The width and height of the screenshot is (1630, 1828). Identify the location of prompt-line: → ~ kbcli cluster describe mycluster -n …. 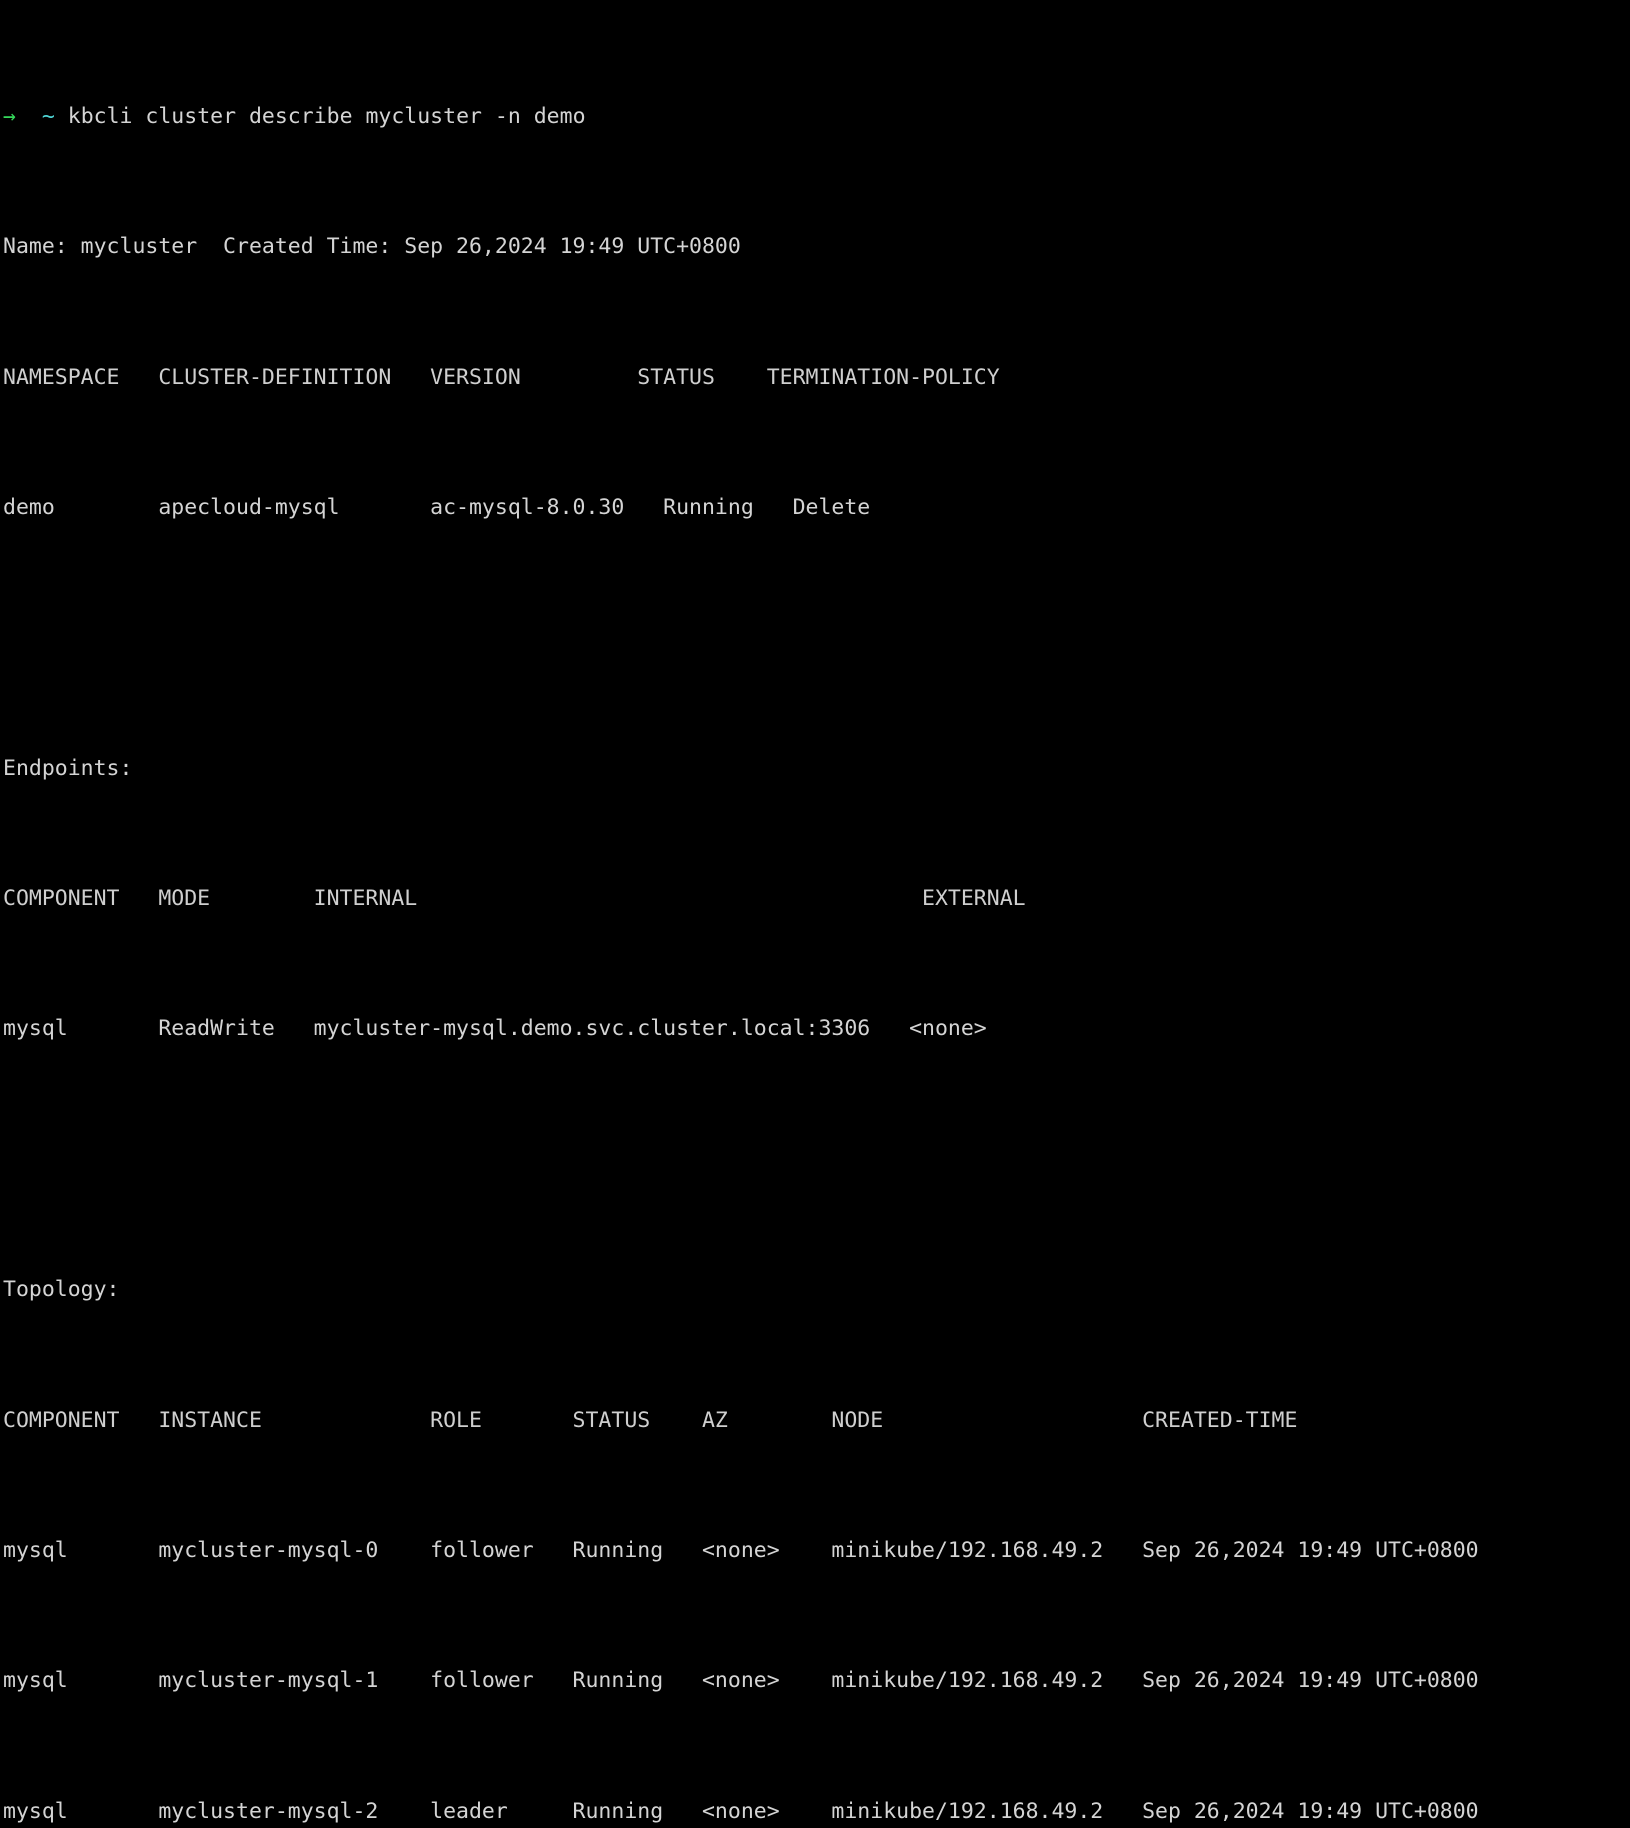
(815, 117).